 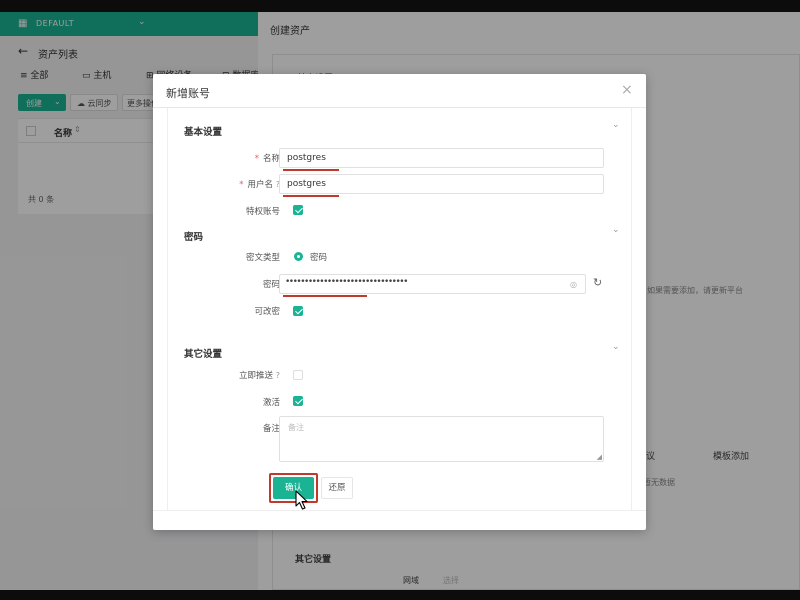 I want to click on secret-type-label: 密文类型, so click(x=262, y=258).